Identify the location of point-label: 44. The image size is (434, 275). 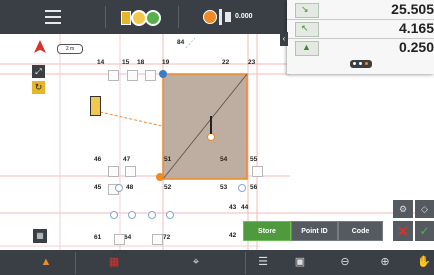
(245, 207).